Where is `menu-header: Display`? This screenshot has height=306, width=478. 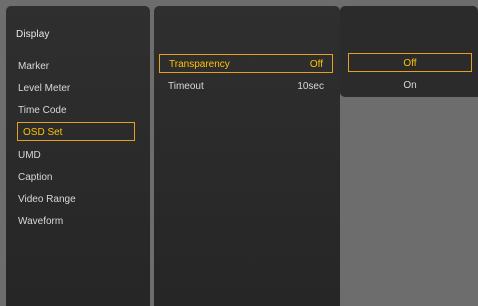
menu-header: Display is located at coordinates (33, 34).